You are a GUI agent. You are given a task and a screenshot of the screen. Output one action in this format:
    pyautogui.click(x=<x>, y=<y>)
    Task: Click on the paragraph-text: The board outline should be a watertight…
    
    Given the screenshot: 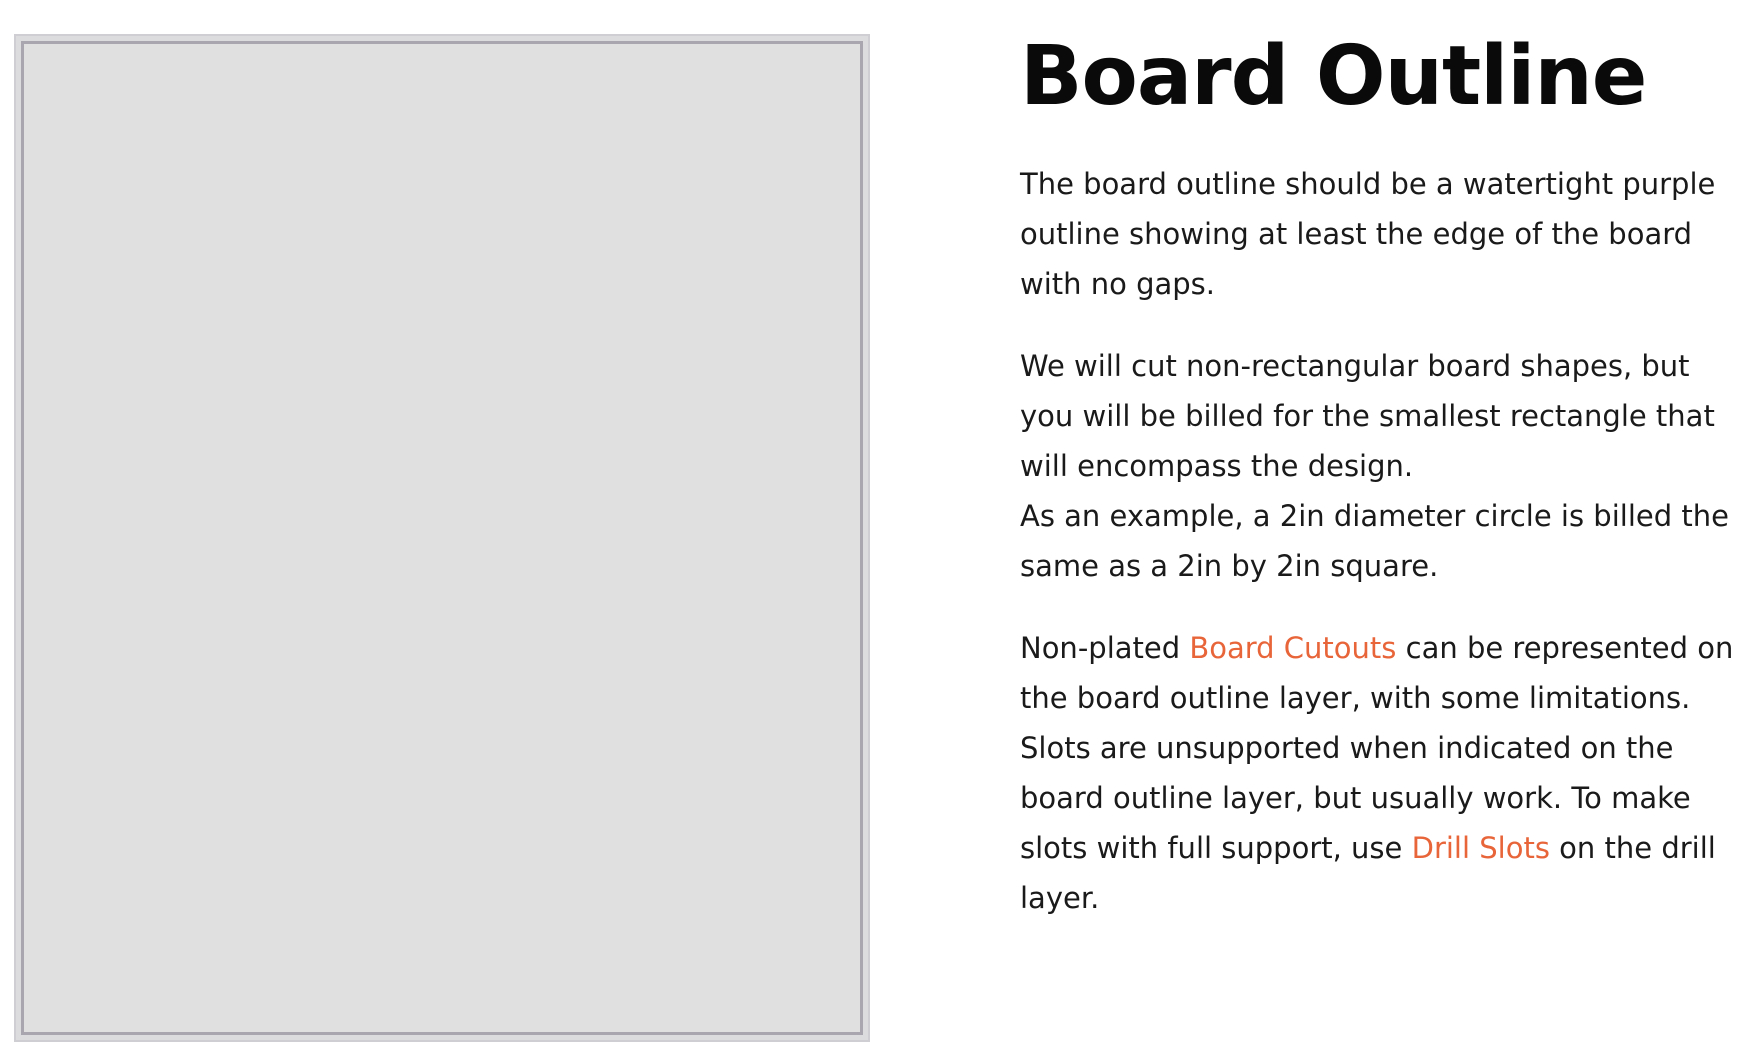 What is the action you would take?
    pyautogui.click(x=1368, y=233)
    